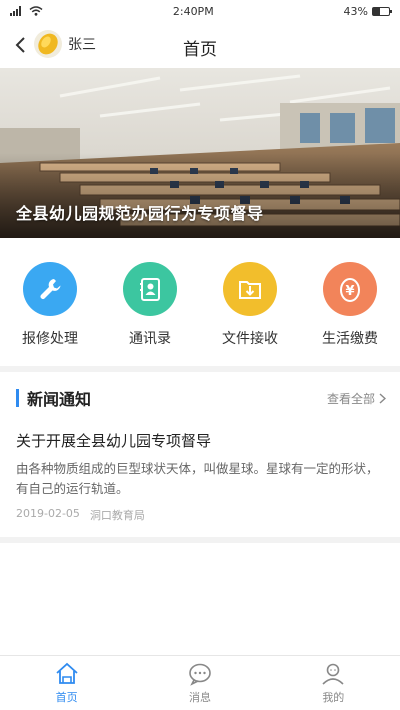 Image resolution: width=400 pixels, height=710 pixels. What do you see at coordinates (350, 398) in the screenshot?
I see `view-all-label: 查看全部` at bounding box center [350, 398].